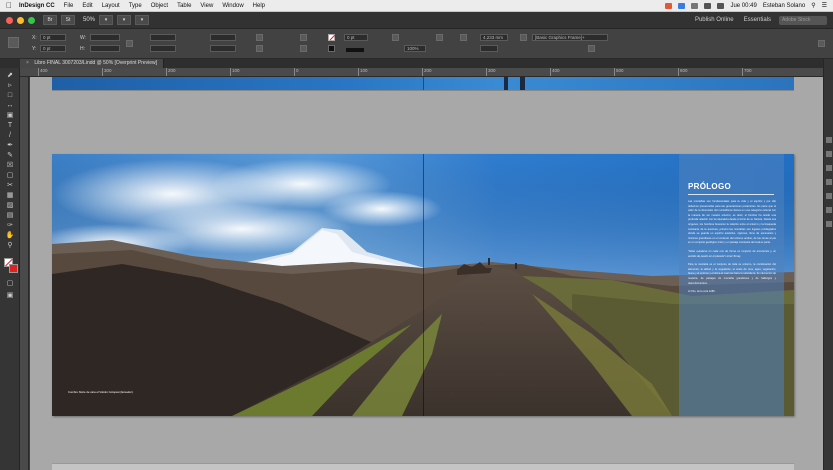 The image size is (833, 470). What do you see at coordinates (111, 6) in the screenshot?
I see `menu-layout: Layout` at bounding box center [111, 6].